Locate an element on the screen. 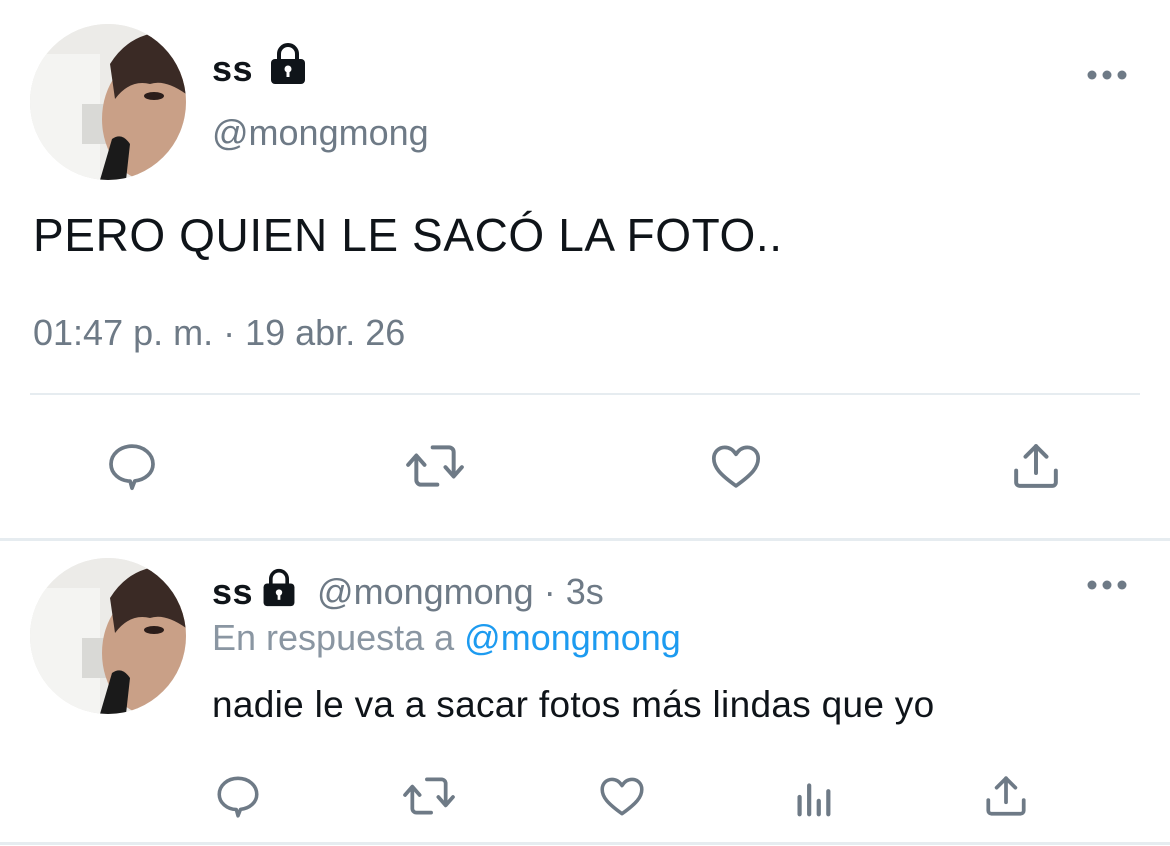 This screenshot has width=1170, height=846. reply-like-button is located at coordinates (622, 796).